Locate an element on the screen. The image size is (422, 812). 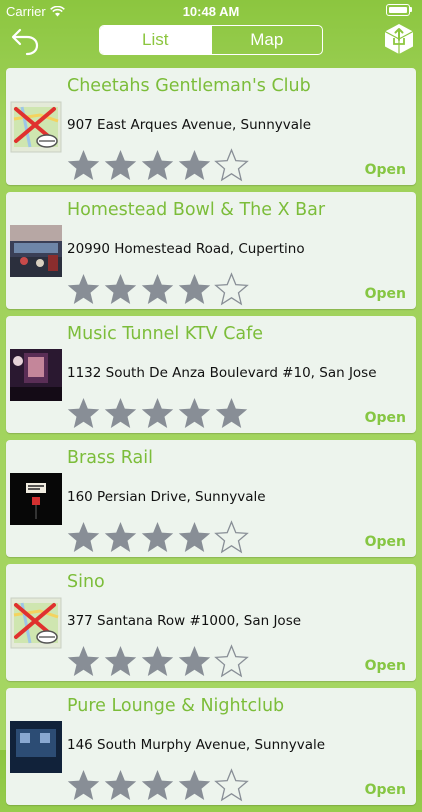
tab-map: Map is located at coordinates (266, 40).